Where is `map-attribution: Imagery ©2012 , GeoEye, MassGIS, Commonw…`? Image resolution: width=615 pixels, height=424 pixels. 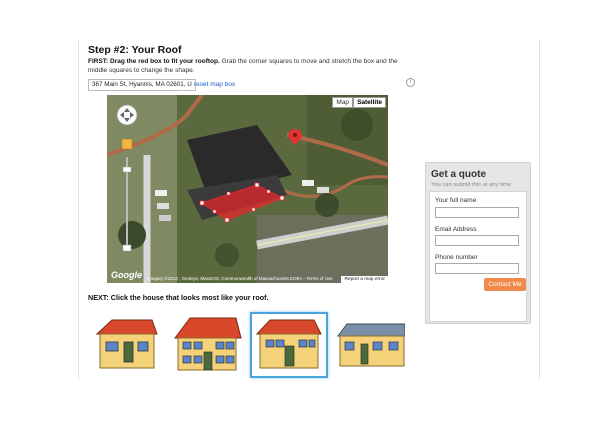
map-attribution: Imagery ©2012 , GeoEye, MassGIS, Commonw… is located at coordinates (240, 278).